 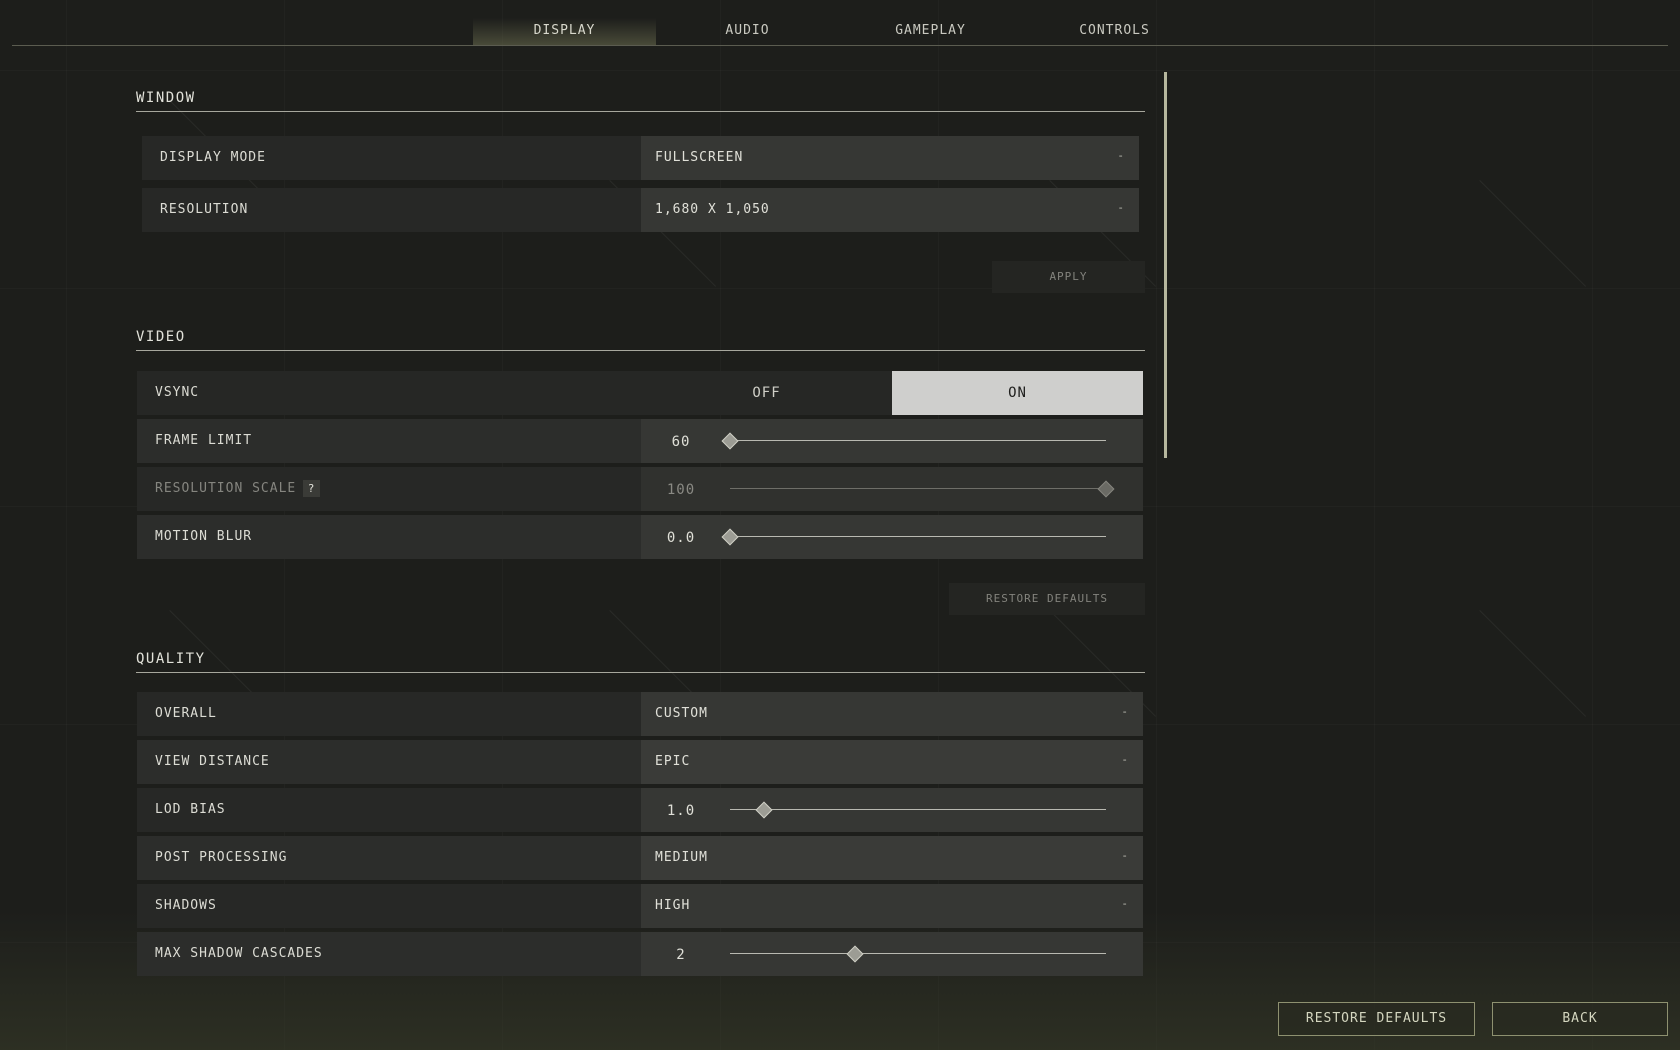 I want to click on overall-row: OVERALL CUSTOM -, so click(x=640, y=714).